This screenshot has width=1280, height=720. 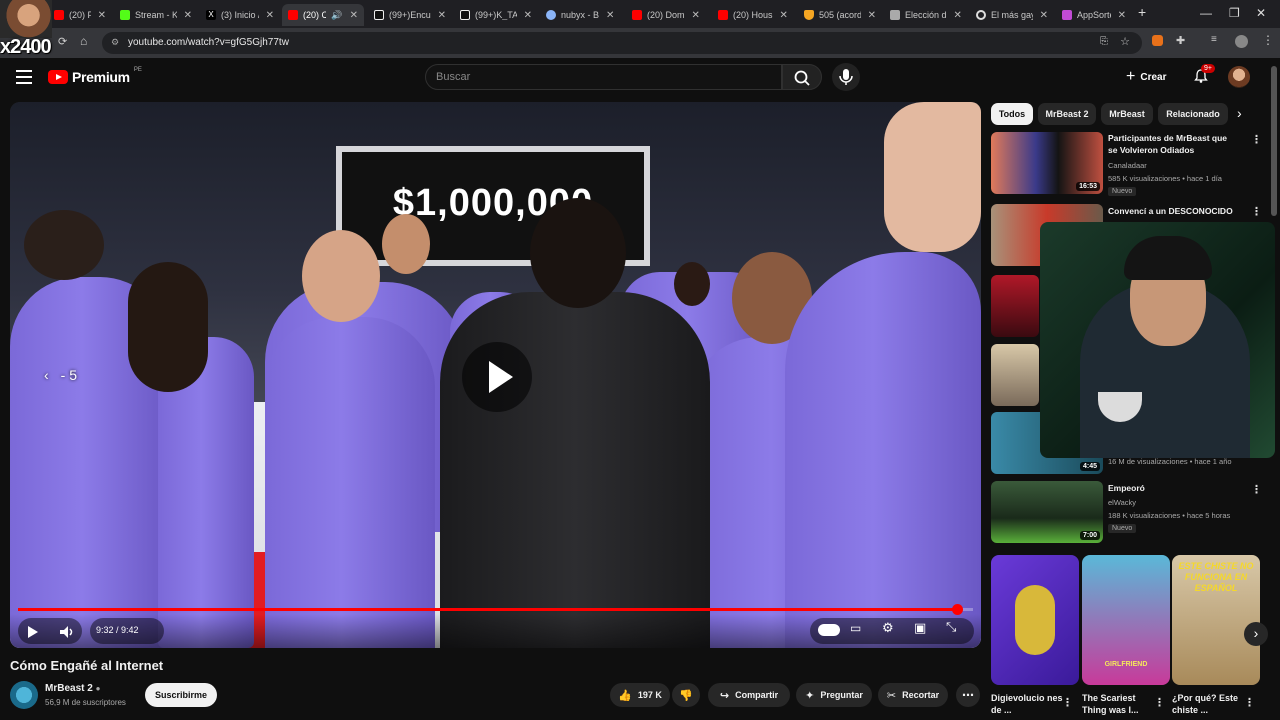 I want to click on minimize-icon: —, so click(x=1206, y=13).